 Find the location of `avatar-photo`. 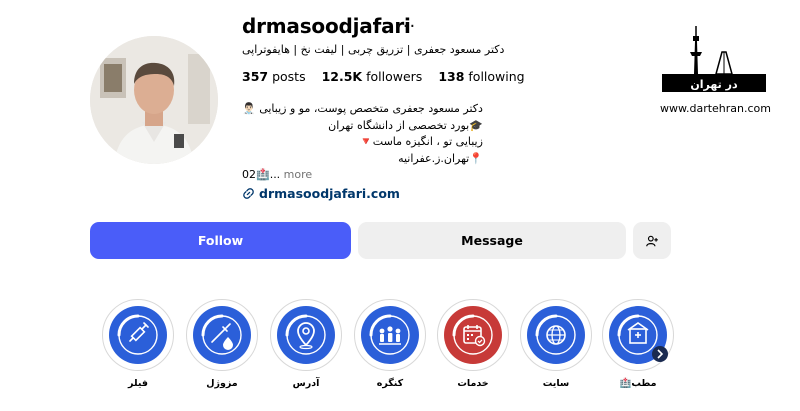

avatar-photo is located at coordinates (154, 100).